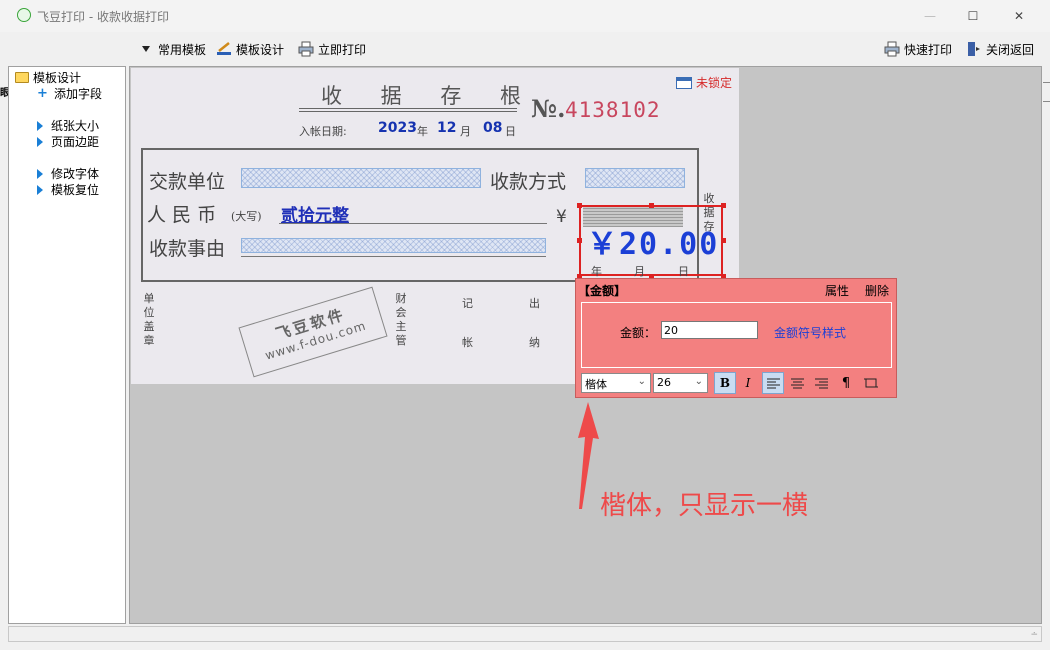 Image resolution: width=1050 pixels, height=650 pixels. I want to click on cashier-label-1: 出, so click(534, 303).